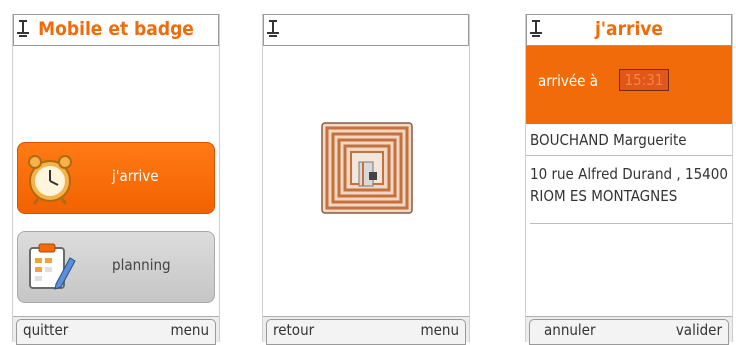 This screenshot has width=736, height=345. I want to click on title-bar: j'arrive, so click(629, 30).